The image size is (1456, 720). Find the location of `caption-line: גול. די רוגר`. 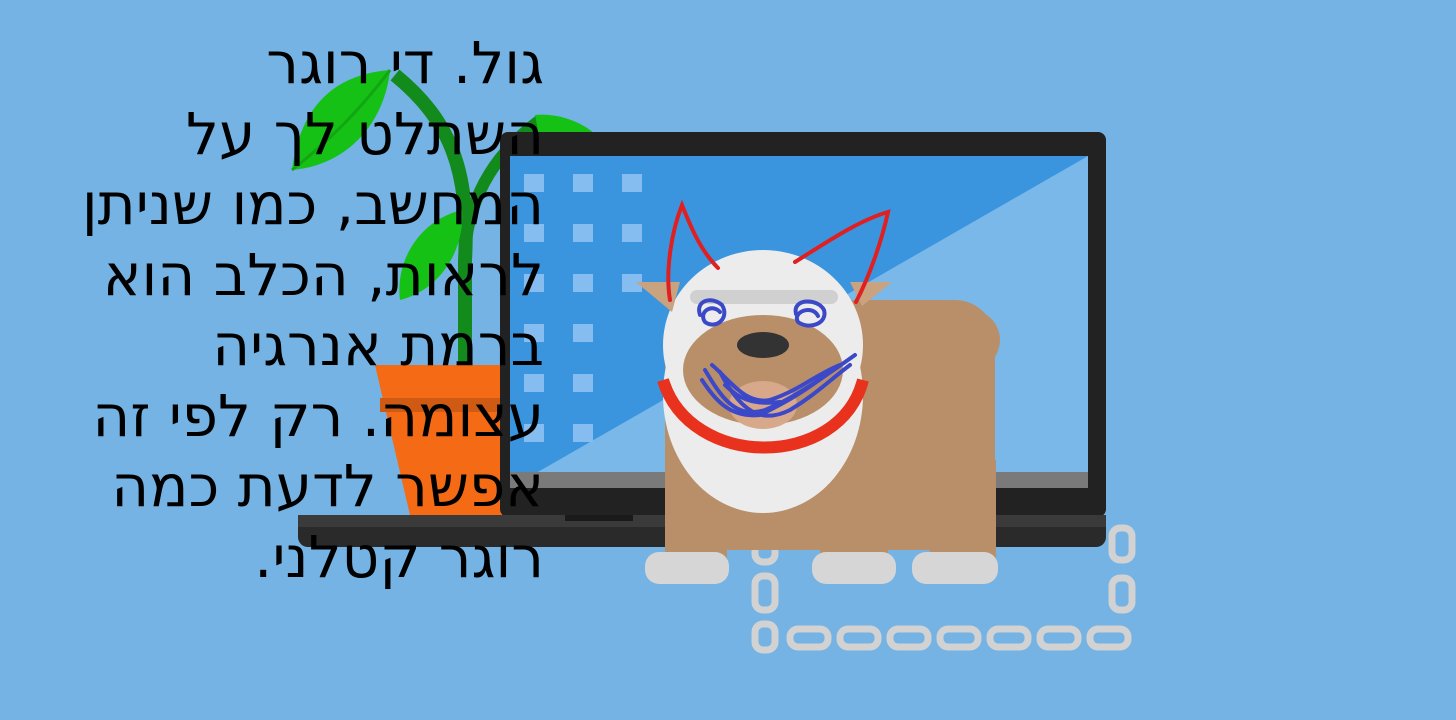

caption-line: גול. די רוגר is located at coordinates (405, 63).